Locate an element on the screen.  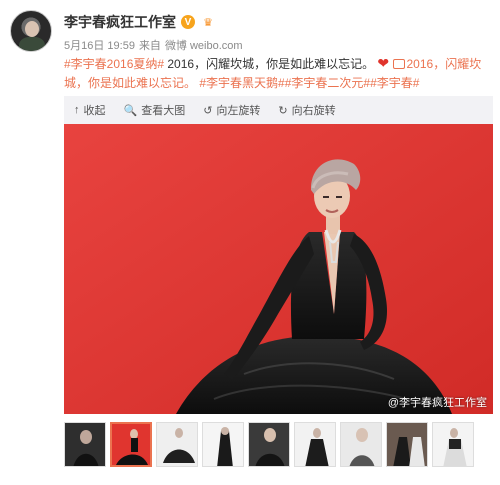
verified-icon: V is located at coordinates (188, 22).